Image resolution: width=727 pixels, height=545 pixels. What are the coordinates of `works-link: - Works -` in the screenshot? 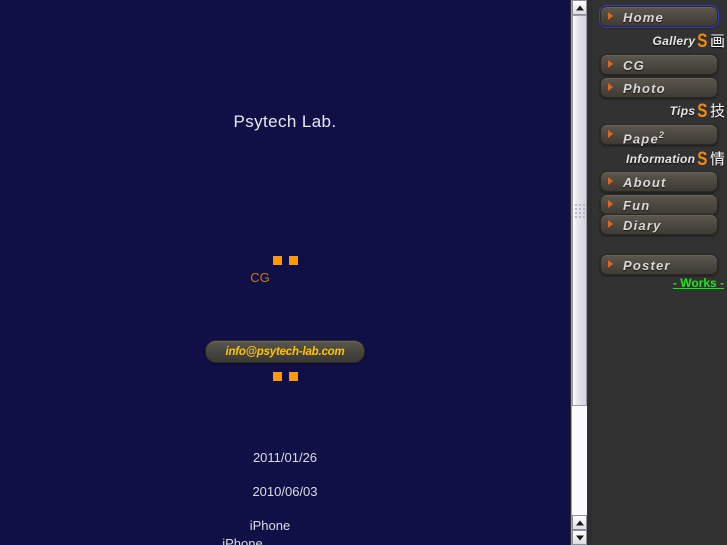 It's located at (698, 283).